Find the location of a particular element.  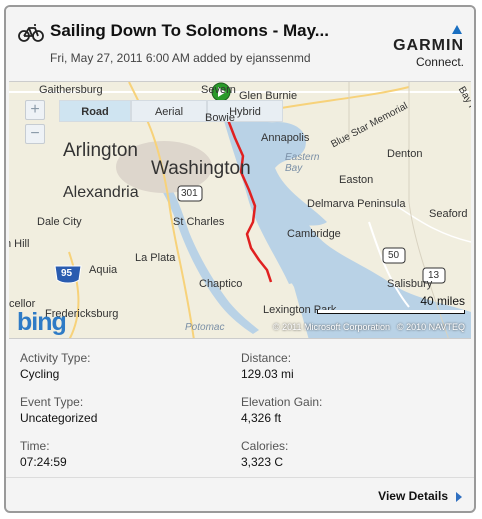

time-value: 07:24:59 is located at coordinates (43, 462).